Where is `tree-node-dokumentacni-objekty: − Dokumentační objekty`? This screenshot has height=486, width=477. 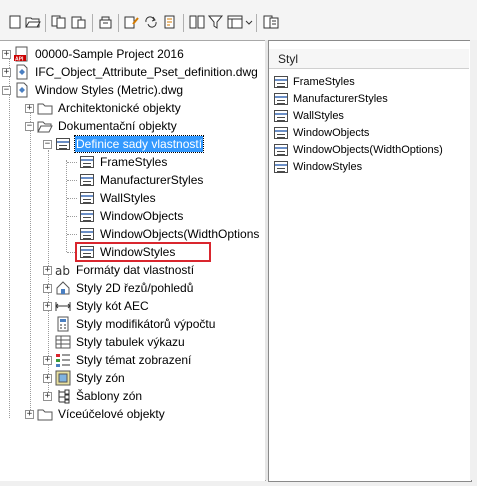
tree-node-dokumentacni-objekty: − Dokumentační objekty is located at coordinates (101, 126).